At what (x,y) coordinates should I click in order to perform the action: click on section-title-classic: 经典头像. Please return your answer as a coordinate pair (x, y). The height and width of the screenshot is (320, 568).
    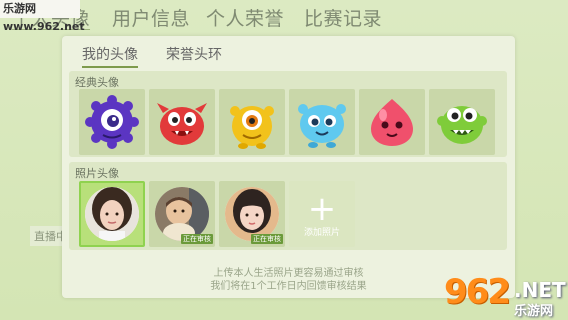
    Looking at the image, I should click on (97, 82).